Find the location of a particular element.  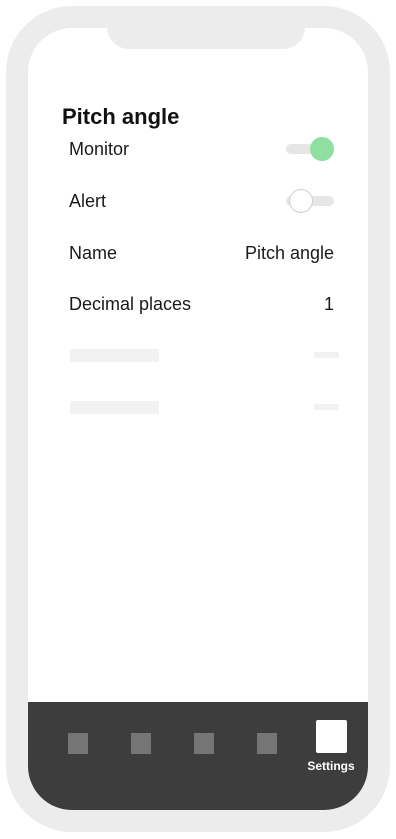

phone-notch is located at coordinates (206, 38).